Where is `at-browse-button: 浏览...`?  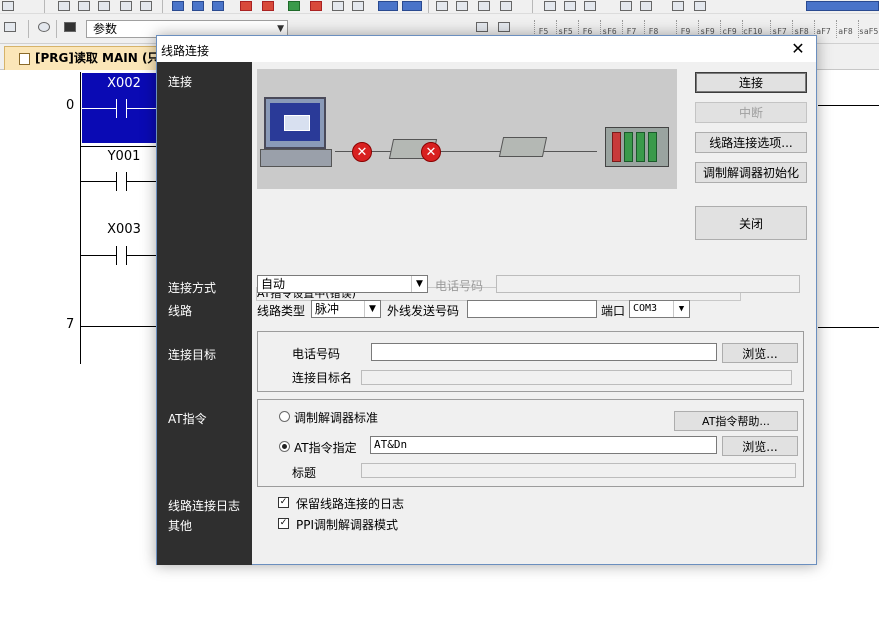 at-browse-button: 浏览... is located at coordinates (760, 446).